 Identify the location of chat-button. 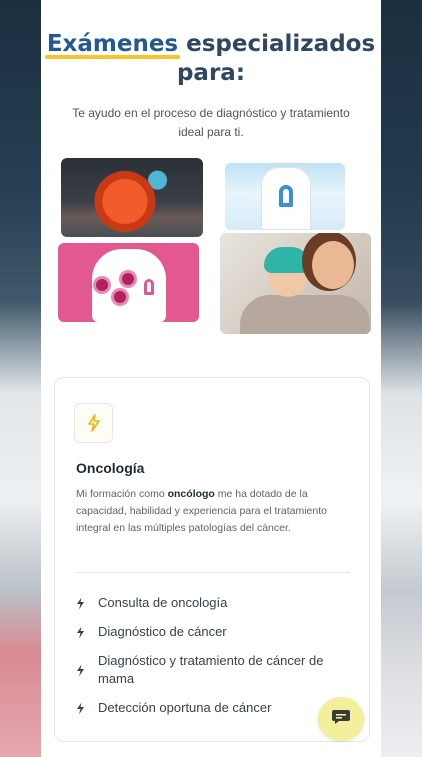
(341, 719).